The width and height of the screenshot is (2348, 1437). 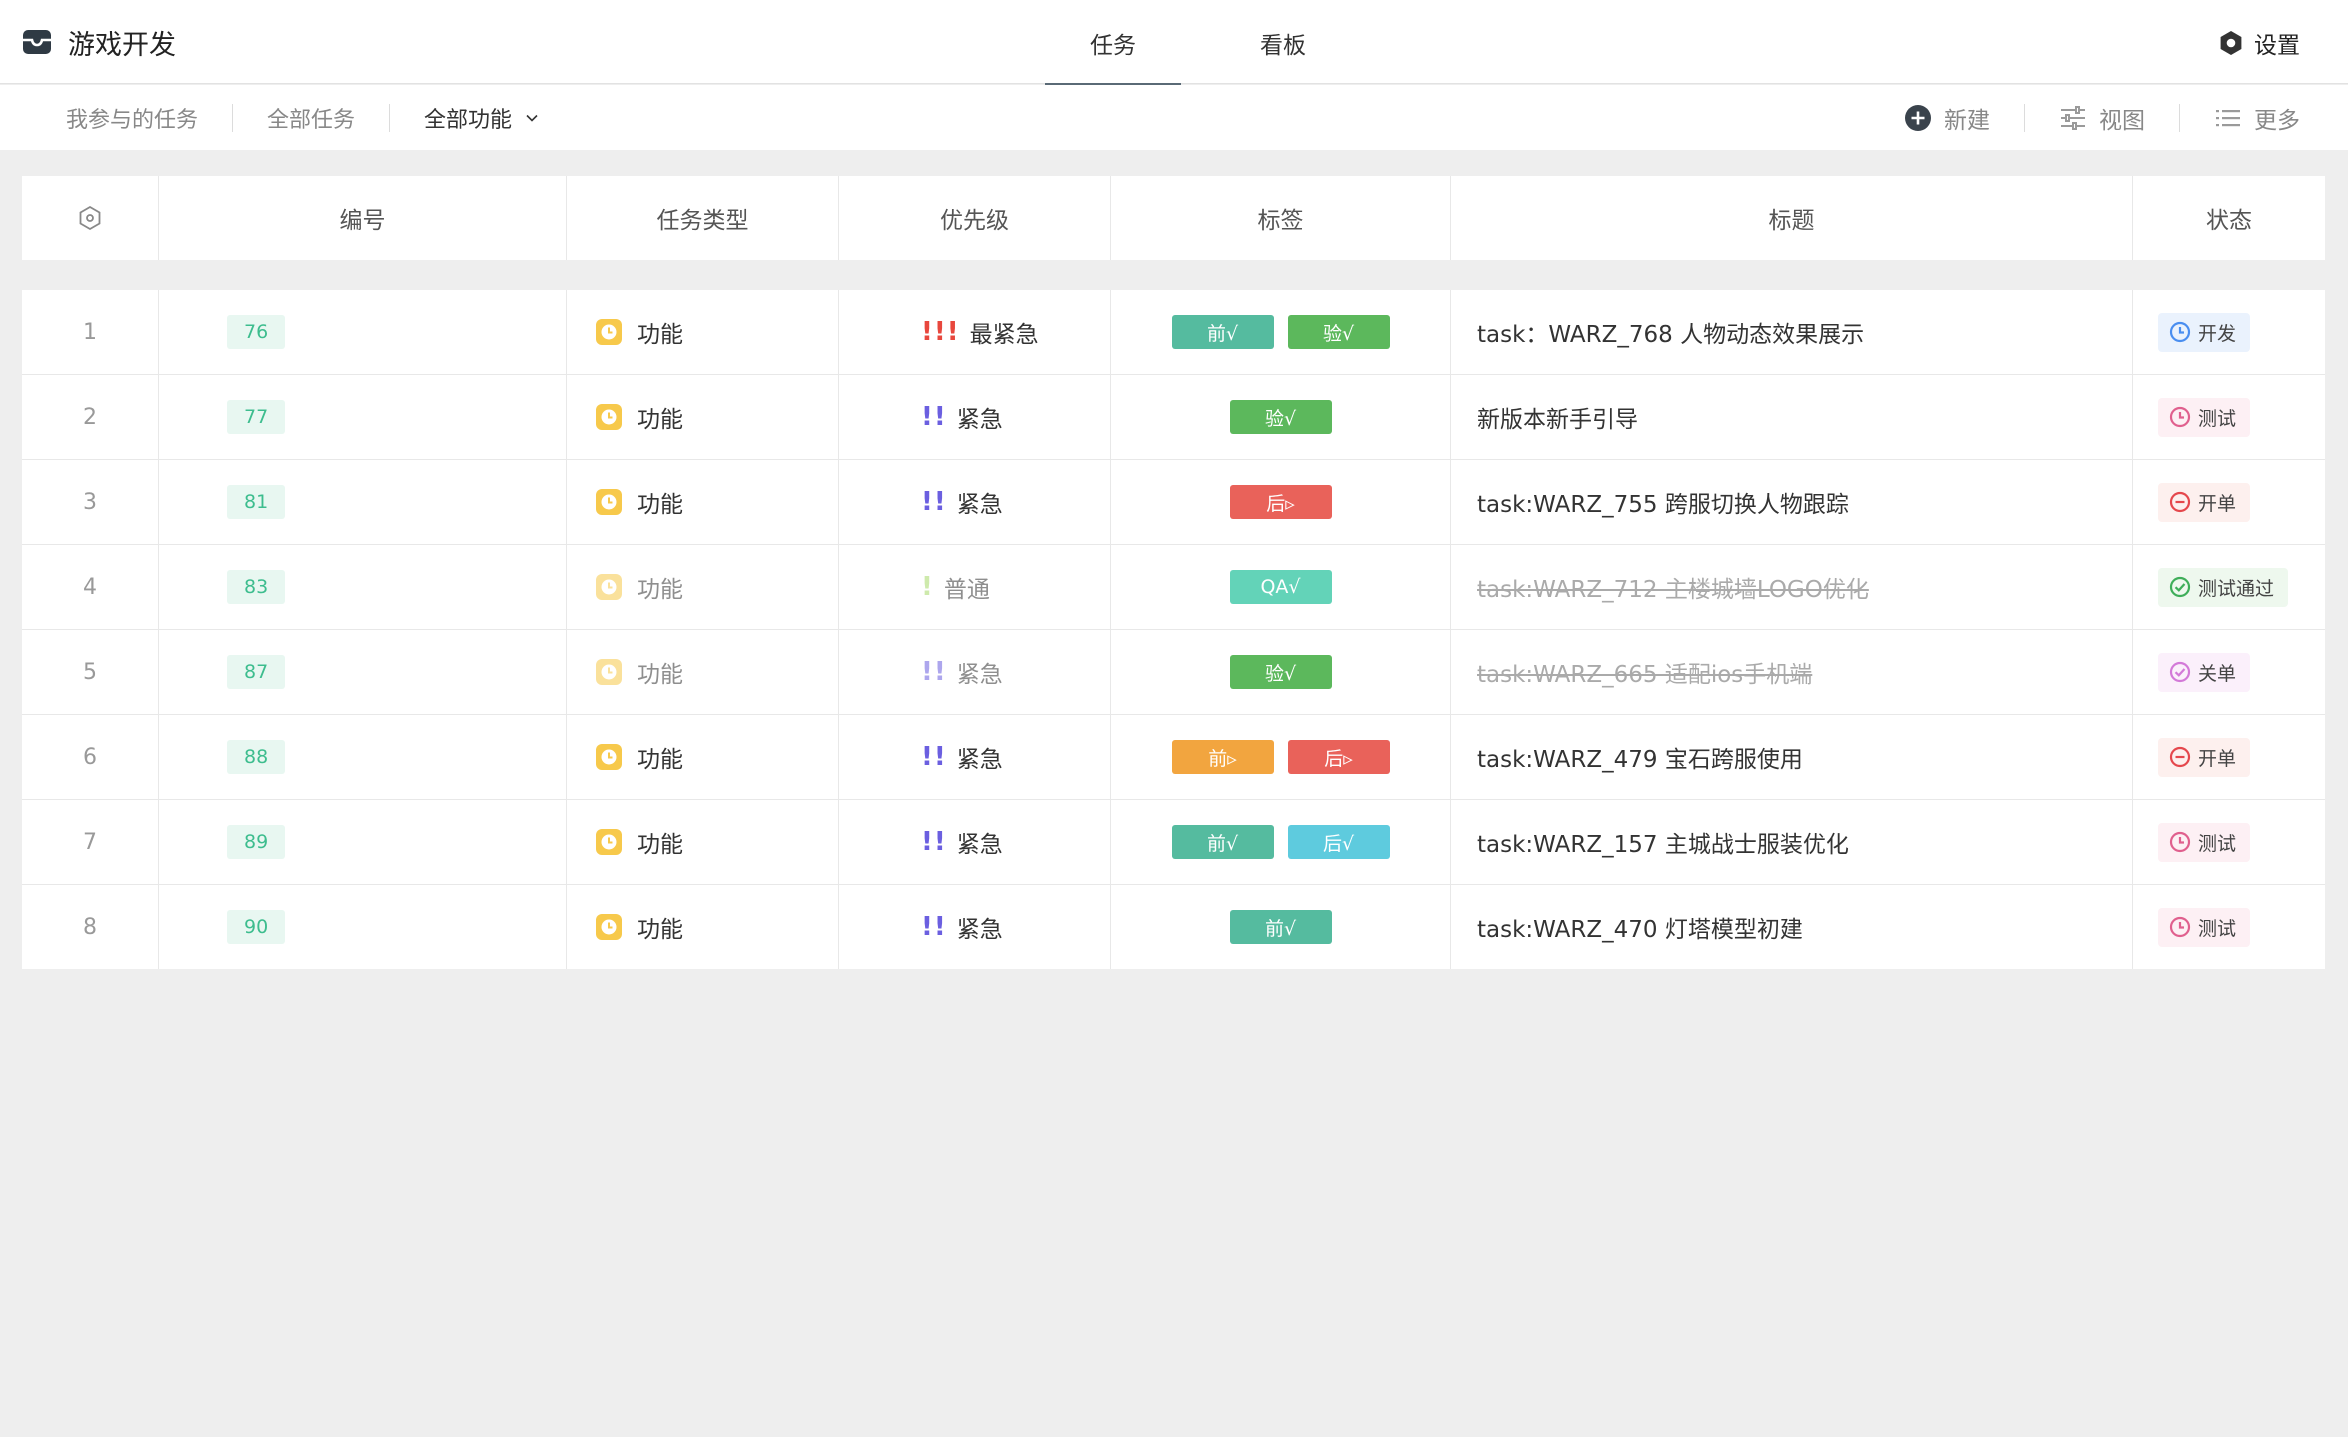 What do you see at coordinates (256, 587) in the screenshot?
I see `task-number-badge: 83` at bounding box center [256, 587].